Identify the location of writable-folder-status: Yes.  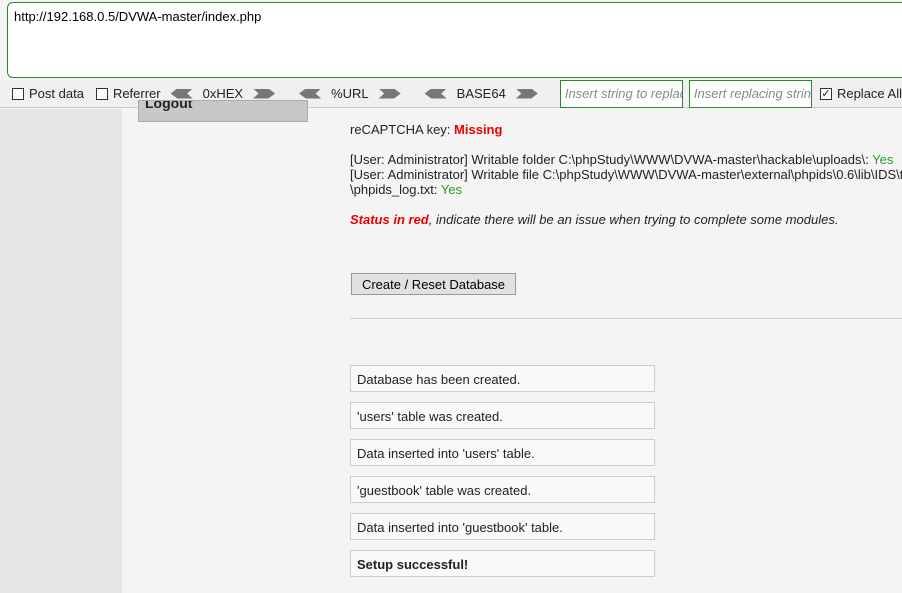
(883, 159).